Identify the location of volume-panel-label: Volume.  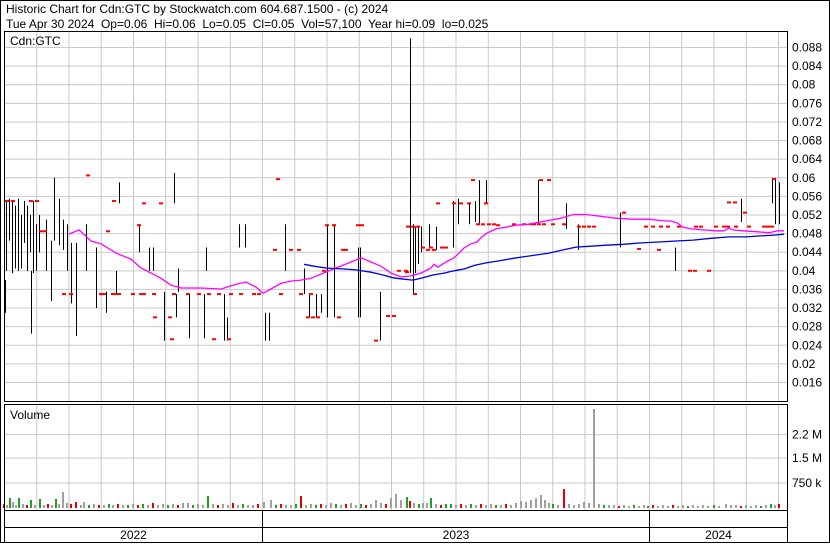
(30, 415).